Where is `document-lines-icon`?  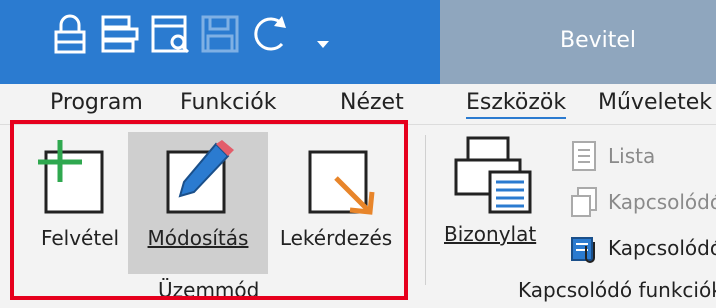
document-lines-icon is located at coordinates (584, 156).